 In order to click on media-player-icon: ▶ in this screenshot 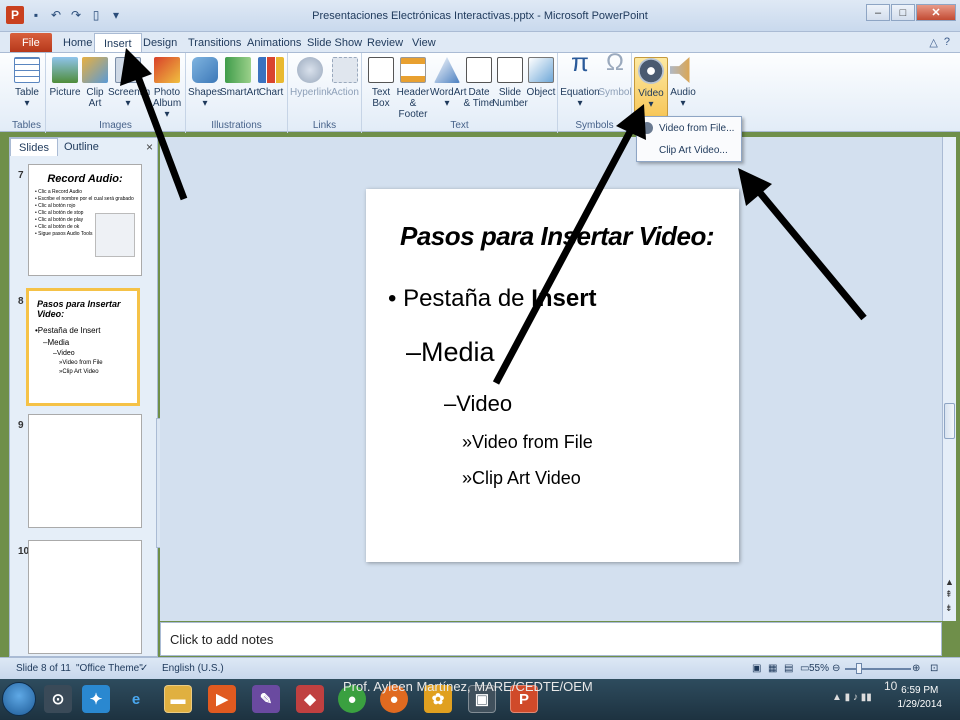, I will do `click(222, 699)`.